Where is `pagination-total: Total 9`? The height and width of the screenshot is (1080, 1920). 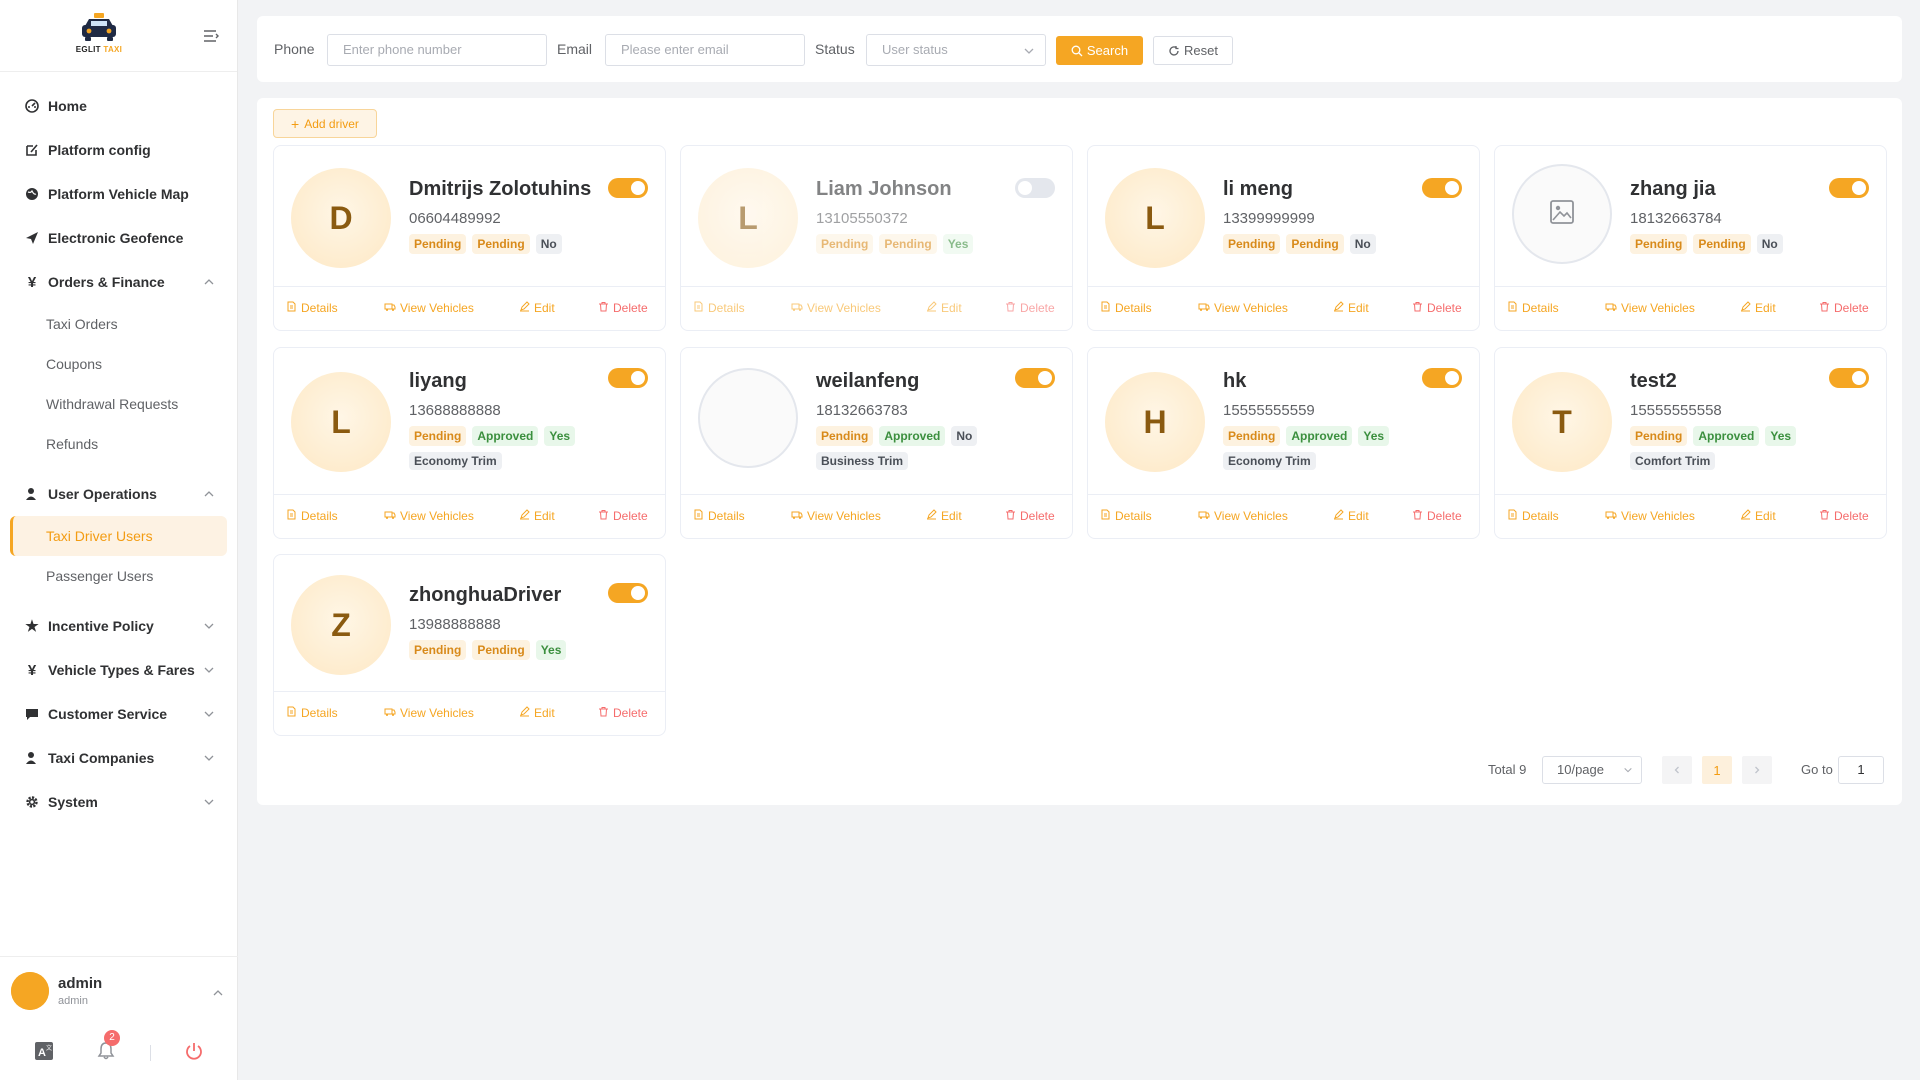 pagination-total: Total 9 is located at coordinates (1507, 769).